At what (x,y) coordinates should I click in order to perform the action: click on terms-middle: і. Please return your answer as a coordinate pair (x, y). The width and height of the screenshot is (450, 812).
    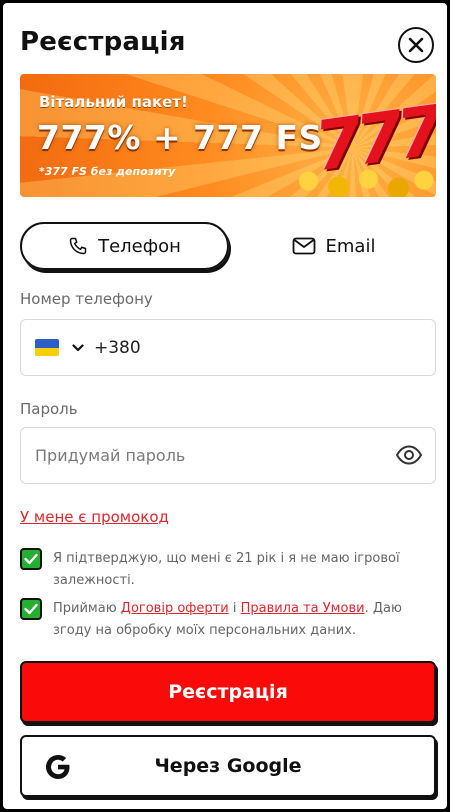
    Looking at the image, I should click on (234, 608).